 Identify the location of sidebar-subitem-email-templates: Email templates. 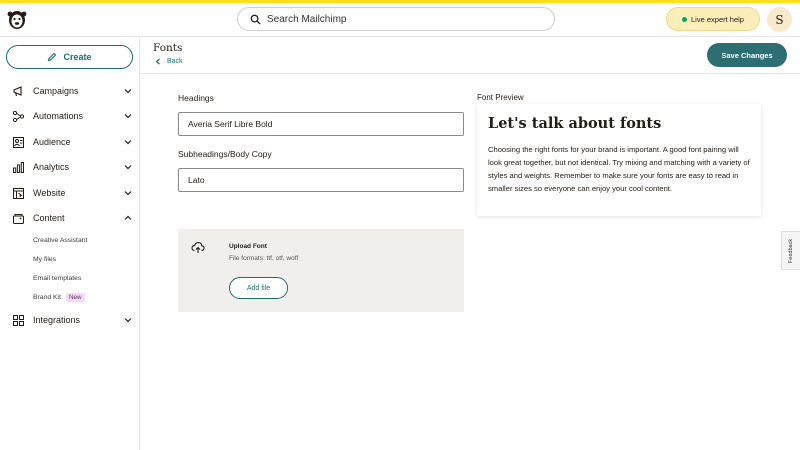
(57, 278).